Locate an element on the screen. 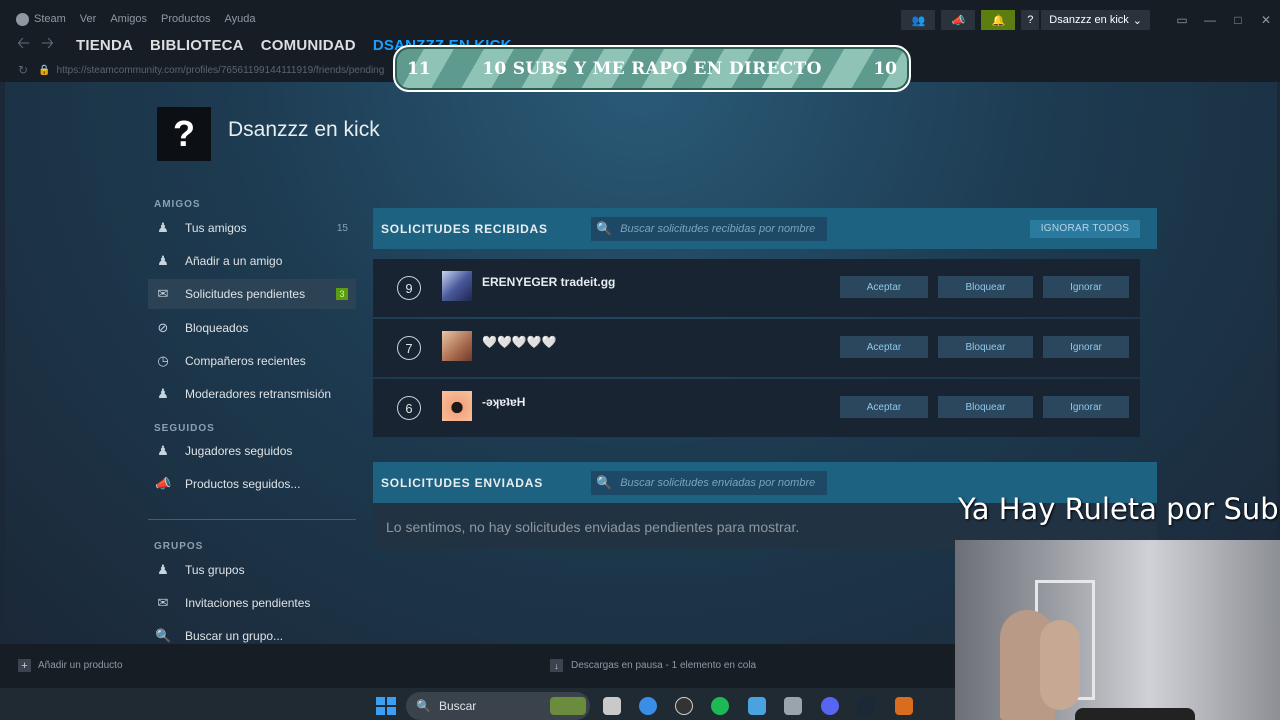 The width and height of the screenshot is (1280, 720). menu-amigos: Amigos is located at coordinates (128, 19).